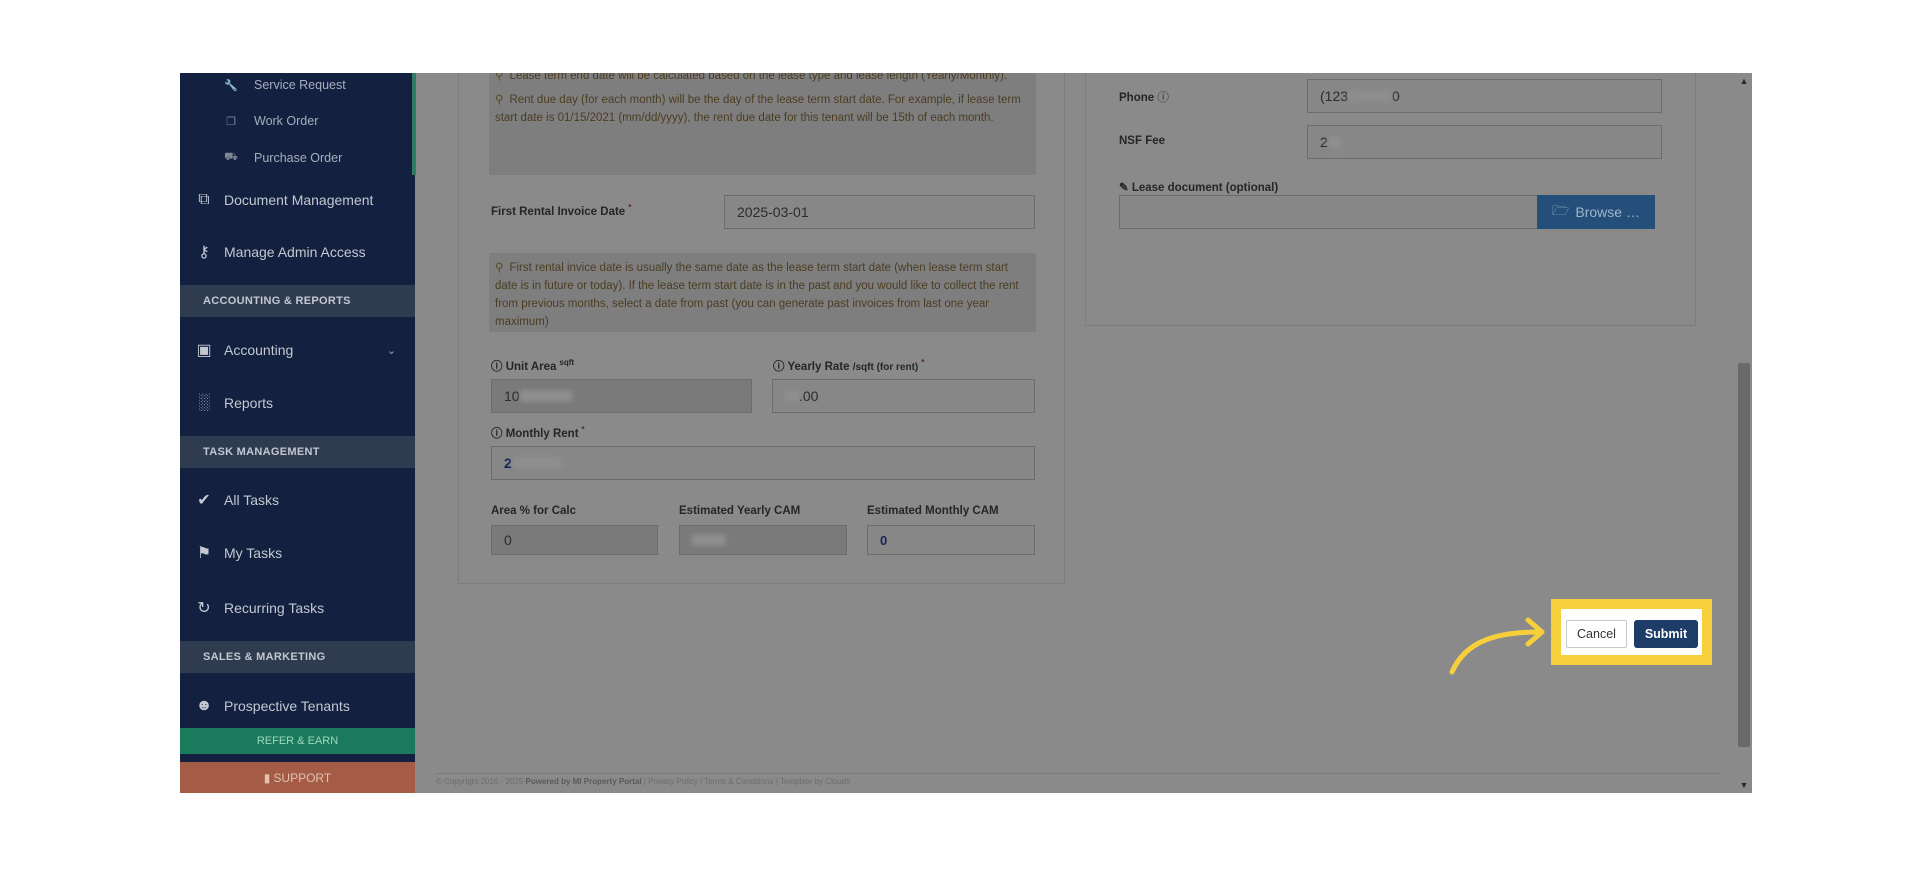 The height and width of the screenshot is (878, 1920). What do you see at coordinates (267, 777) in the screenshot?
I see `book-icon: ▮` at bounding box center [267, 777].